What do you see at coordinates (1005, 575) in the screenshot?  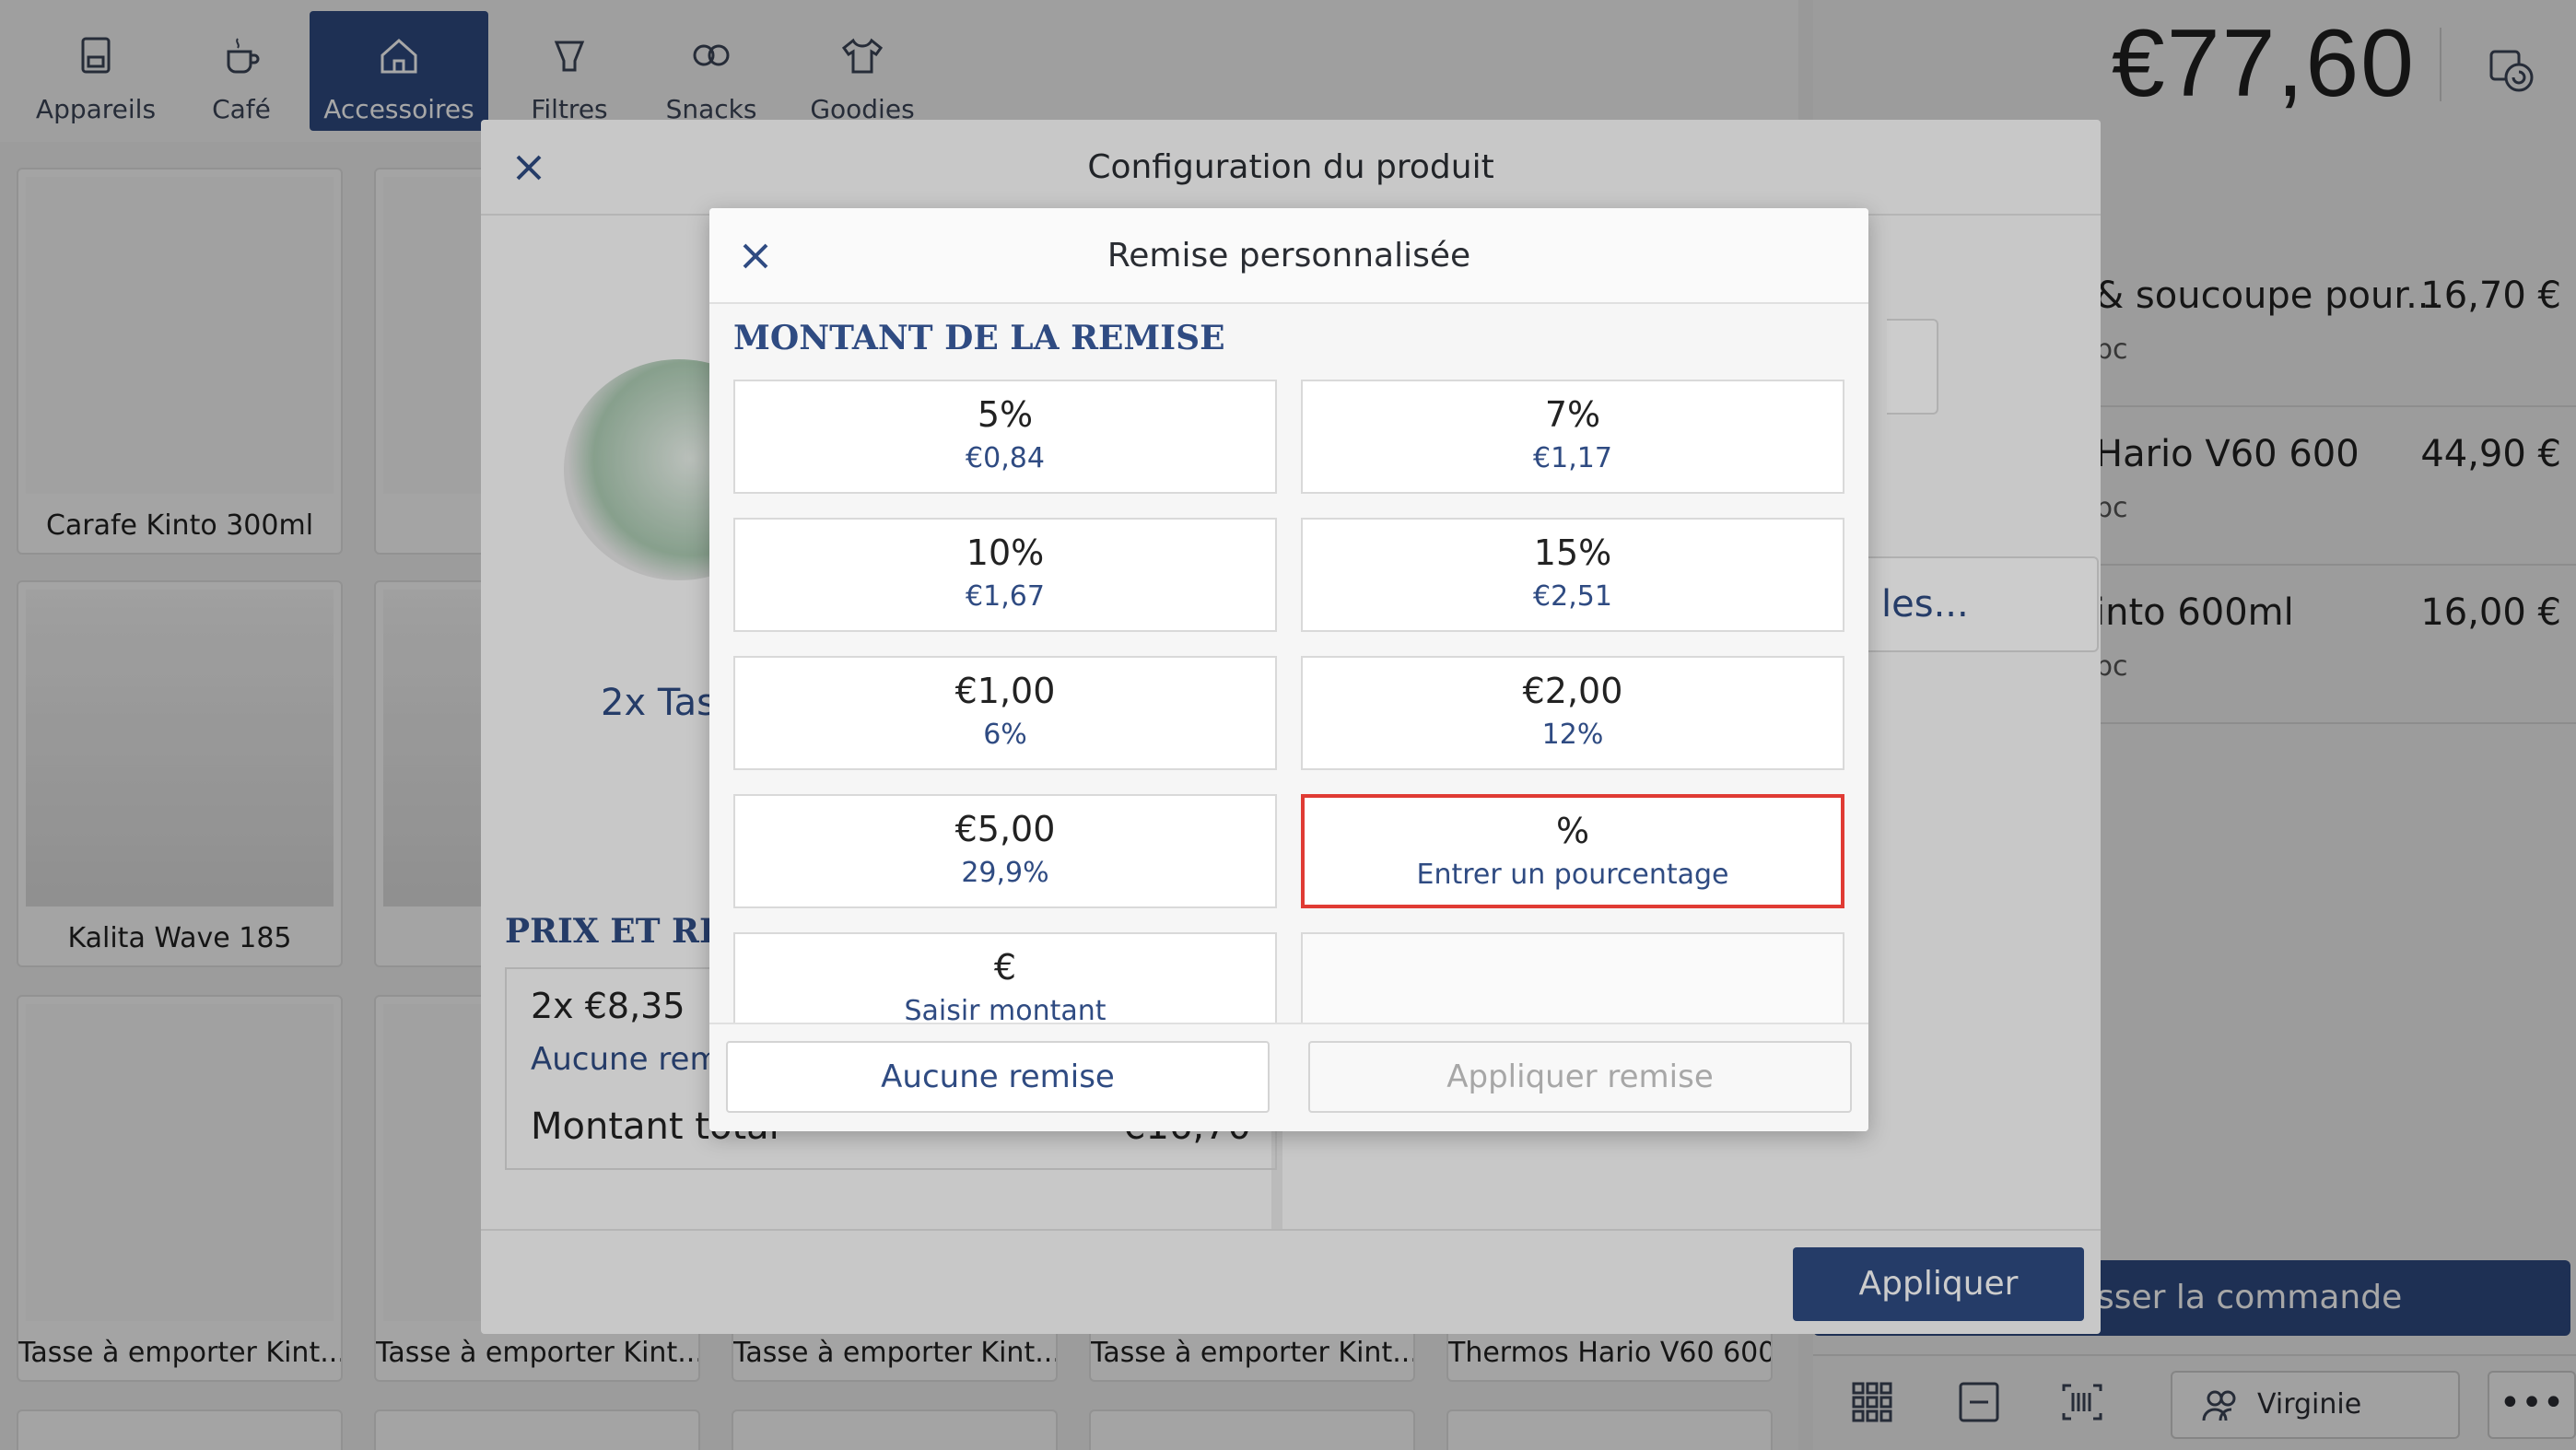 I see `discount-option: 10% €1,67` at bounding box center [1005, 575].